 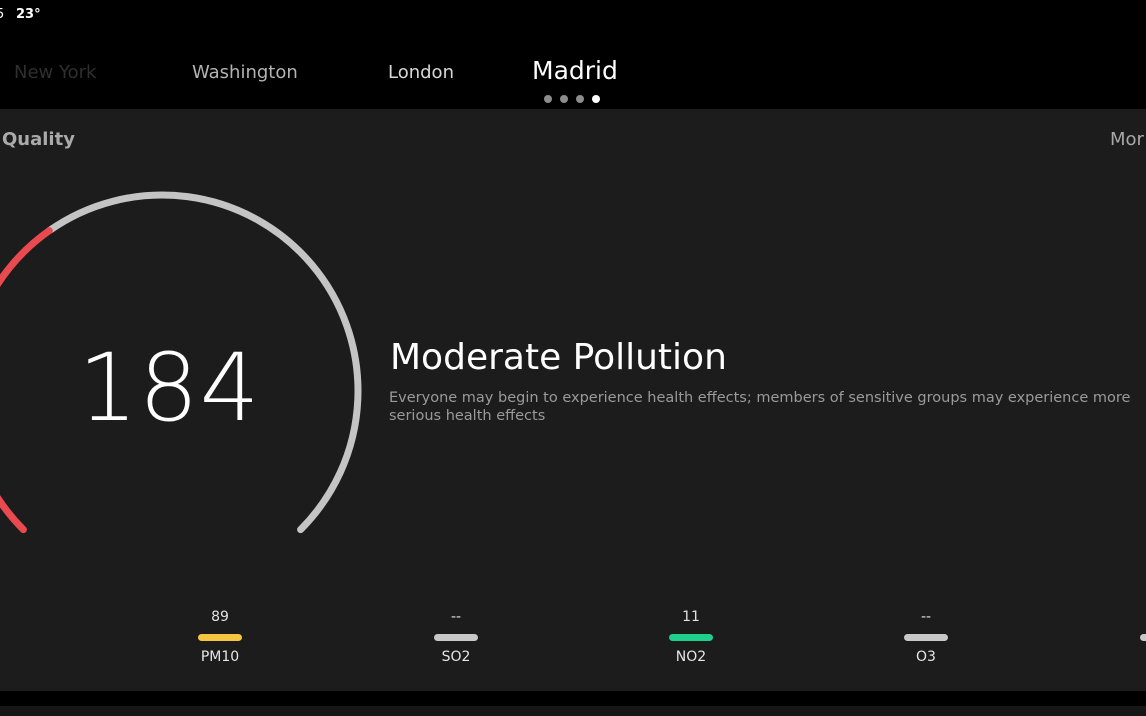 I want to click on tab-new-york: New York, so click(x=55, y=72).